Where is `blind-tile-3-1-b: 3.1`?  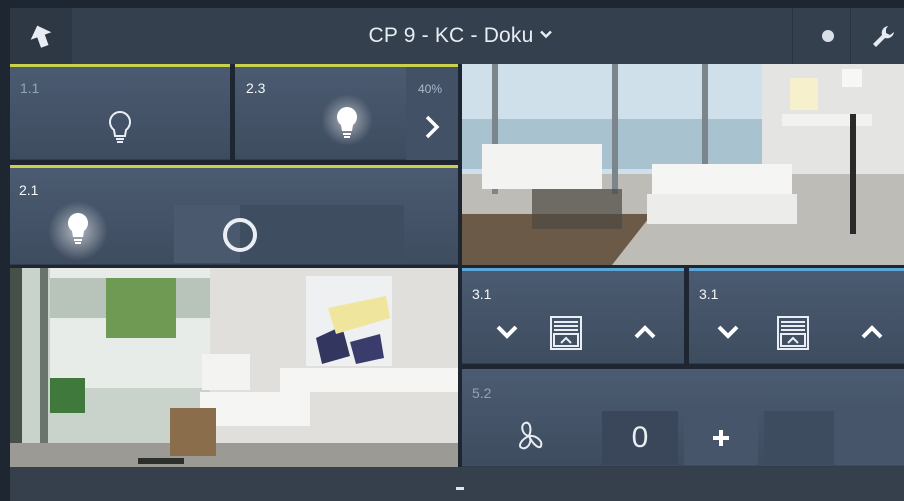
blind-tile-3-1-b: 3.1 is located at coordinates (796, 316).